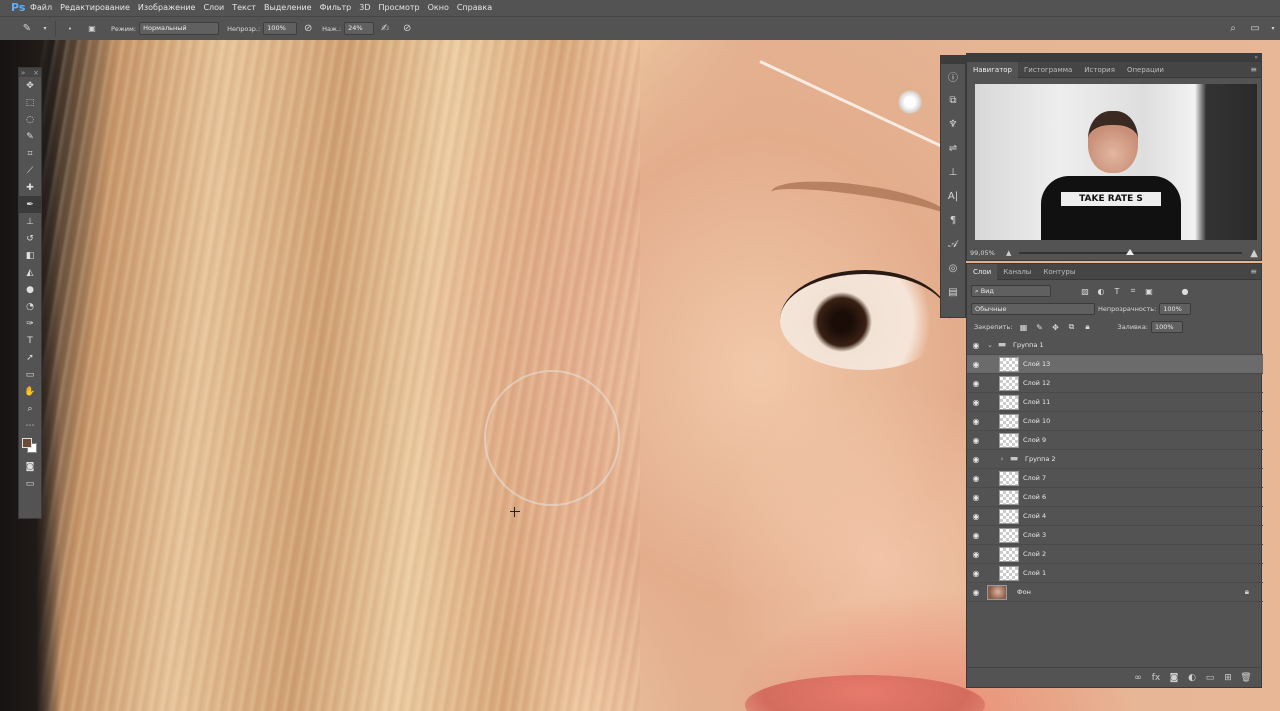 Image resolution: width=1280 pixels, height=711 pixels. Describe the element at coordinates (1174, 678) in the screenshot. I see `add-mask-icon: ◙` at that location.